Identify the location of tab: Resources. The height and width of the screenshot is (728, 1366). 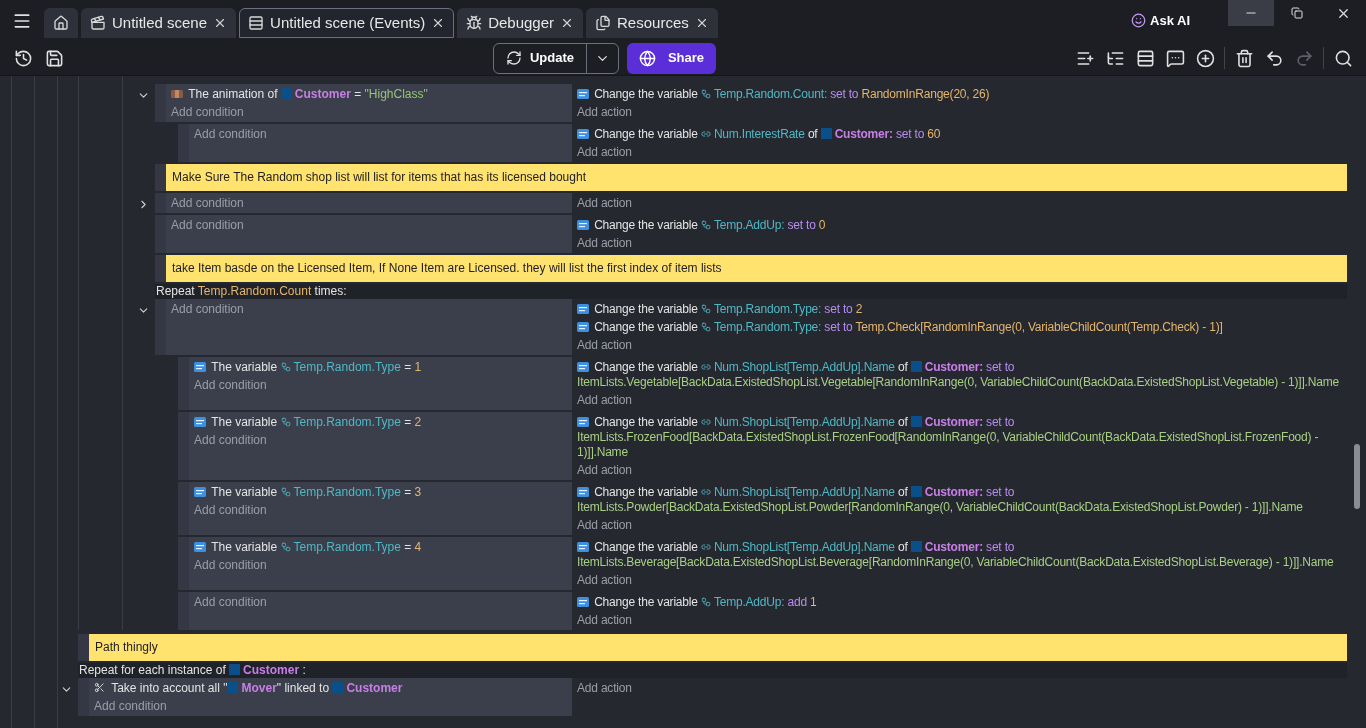
(652, 23).